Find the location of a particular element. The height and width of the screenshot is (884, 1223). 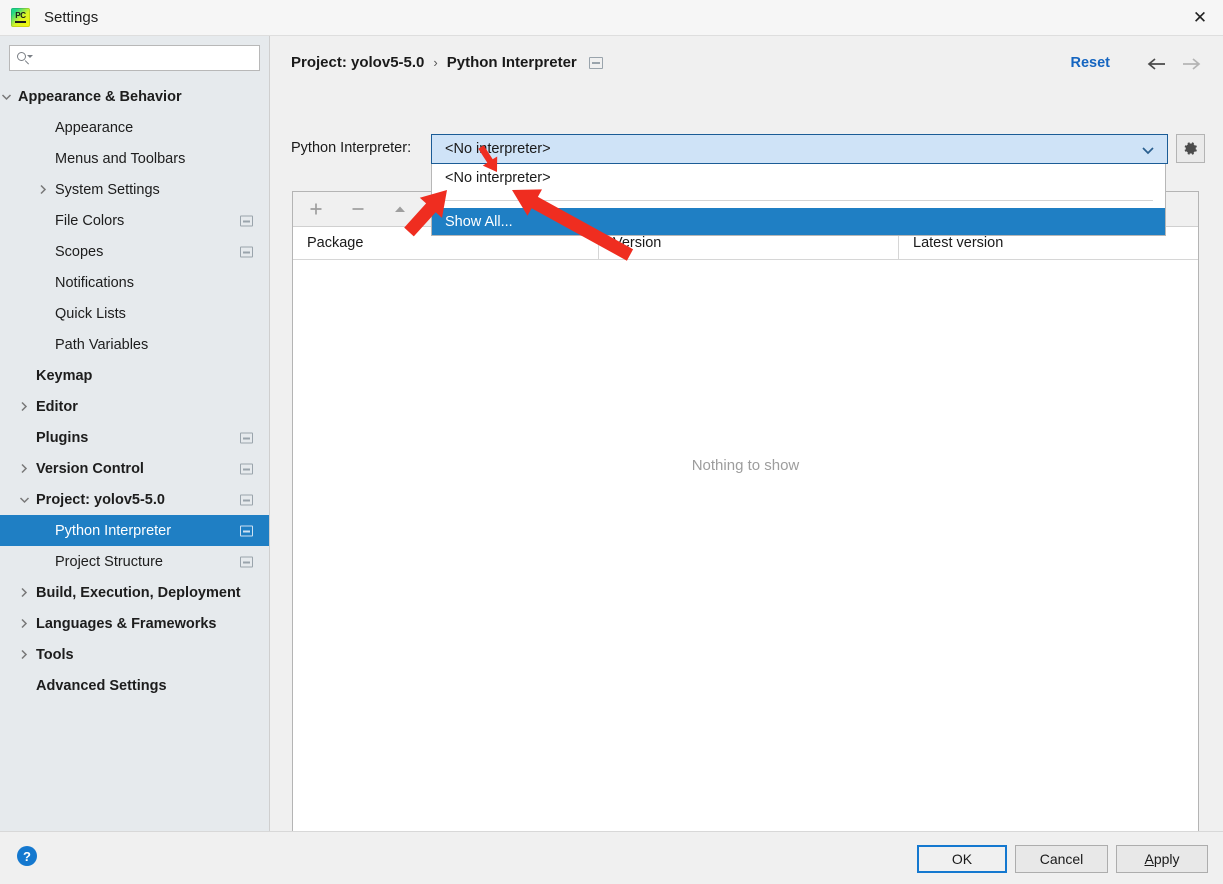

sidebar-item-menus-and-toolbars: Menus and Toolbars is located at coordinates (134, 158).